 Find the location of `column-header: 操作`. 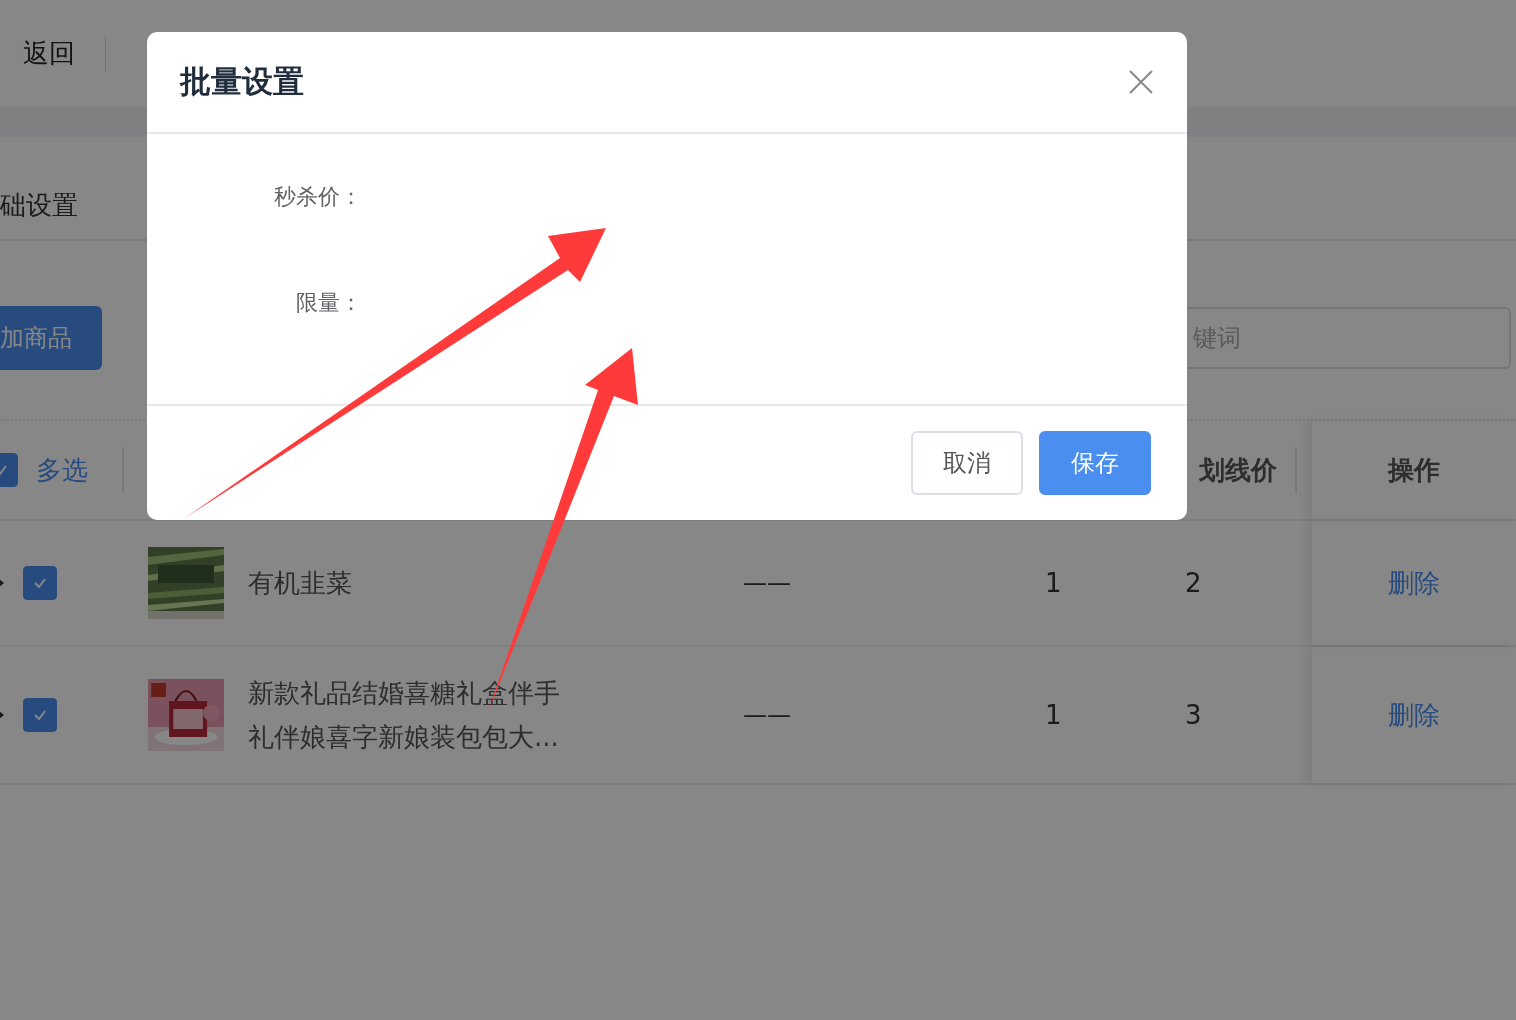

column-header: 操作 is located at coordinates (1414, 470).